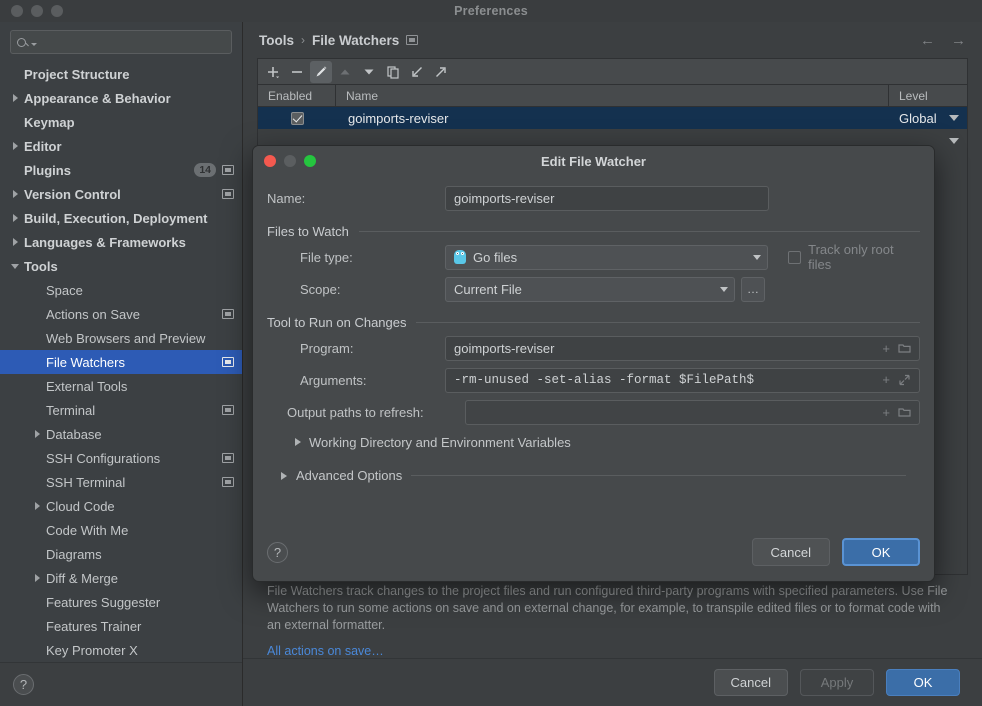  I want to click on program-value: goimports-reviser, so click(504, 348).